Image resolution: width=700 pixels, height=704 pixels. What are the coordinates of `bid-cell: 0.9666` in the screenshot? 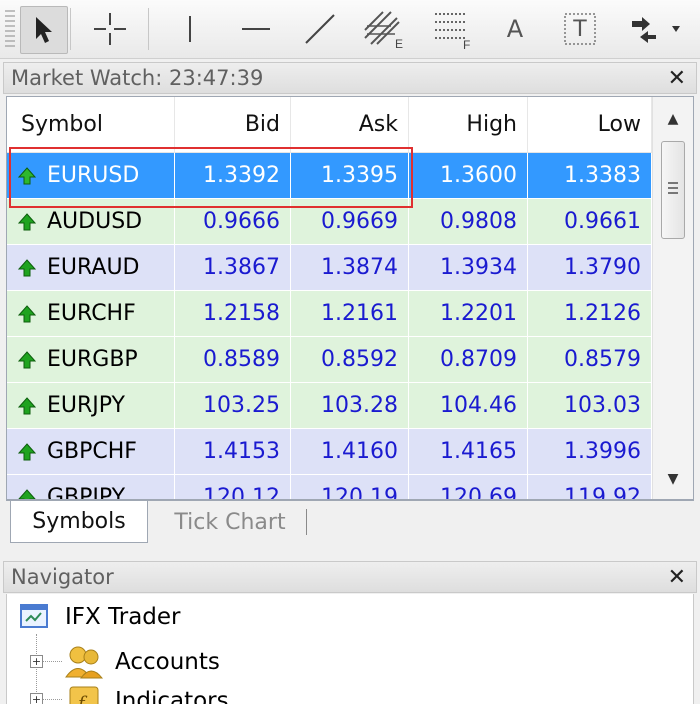 It's located at (233, 221).